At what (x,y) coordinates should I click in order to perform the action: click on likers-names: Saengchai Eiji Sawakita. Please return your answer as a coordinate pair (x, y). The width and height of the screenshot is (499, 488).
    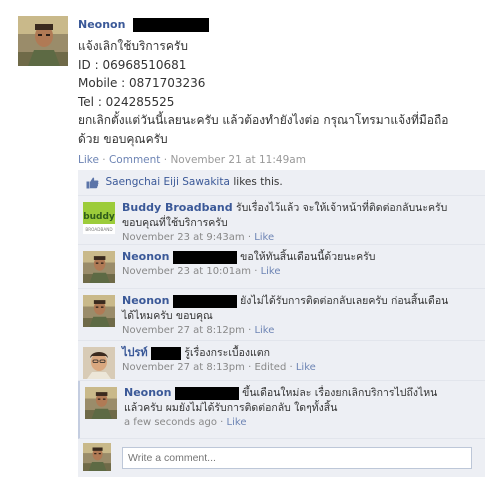
    Looking at the image, I should click on (168, 182).